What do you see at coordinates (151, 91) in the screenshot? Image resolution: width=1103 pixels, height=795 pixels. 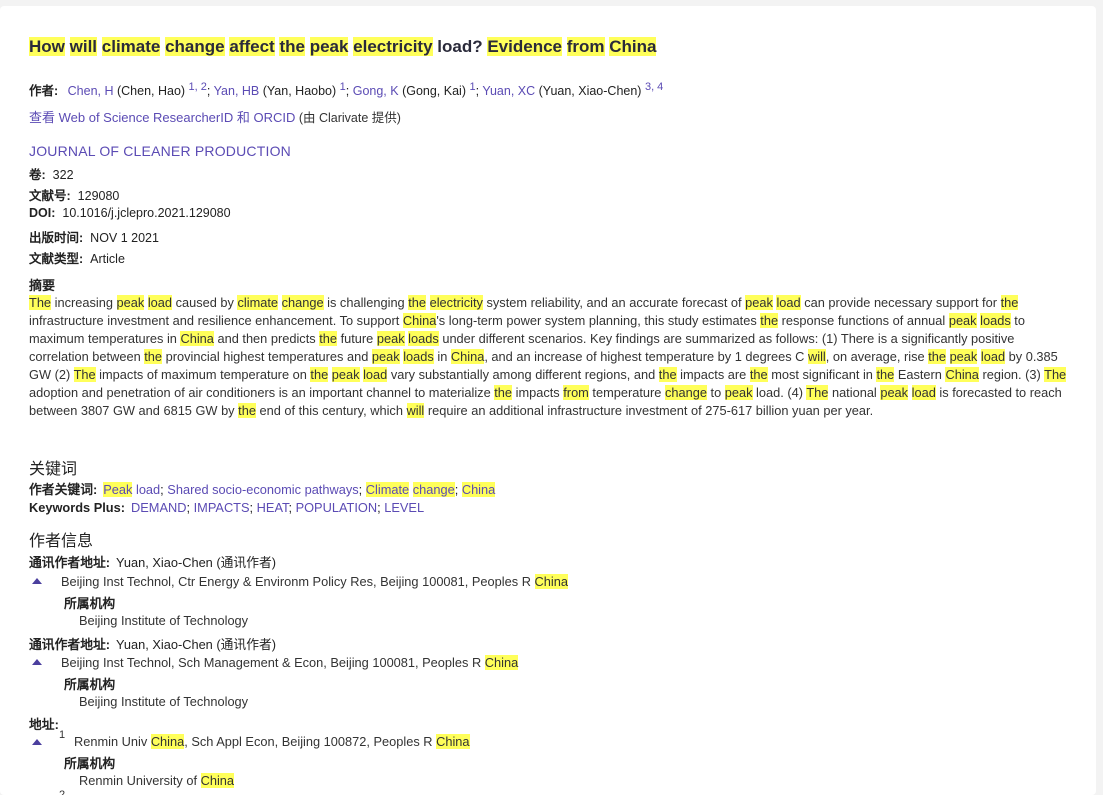 I see `author-fullname: (Chen, Hao)` at bounding box center [151, 91].